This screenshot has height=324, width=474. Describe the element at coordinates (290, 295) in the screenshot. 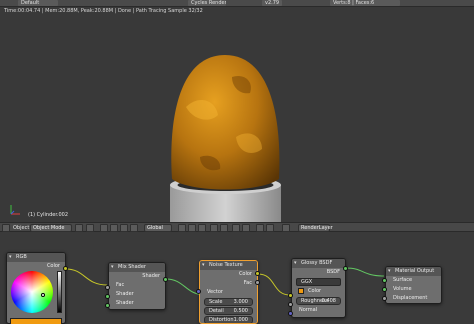

I see `glossy-color-socket` at that location.